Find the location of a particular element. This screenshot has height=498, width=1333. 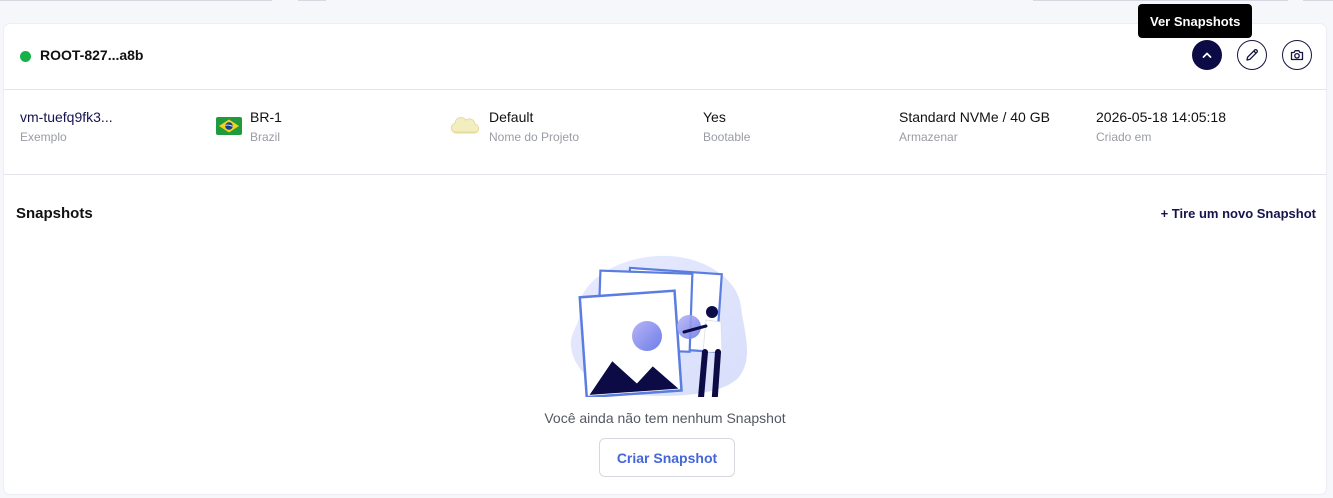

empty-state-text: Você ainda não tem nenhum Snapshot is located at coordinates (665, 418).